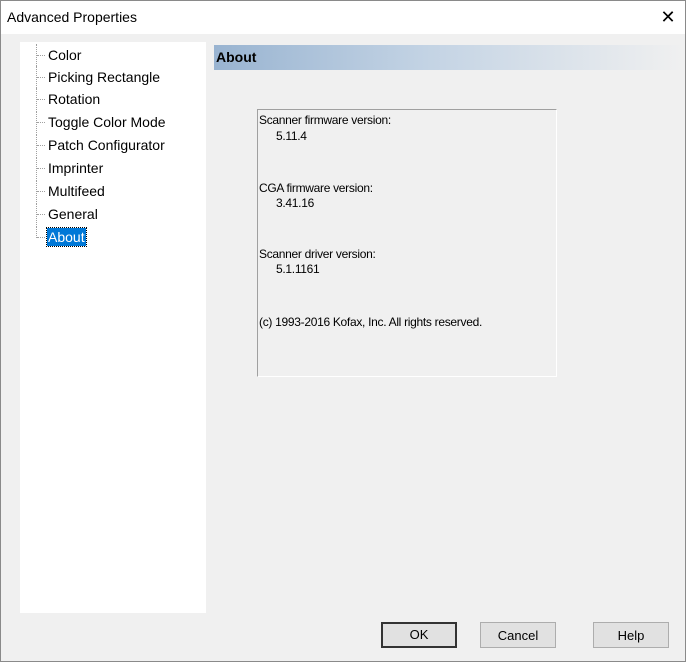 The height and width of the screenshot is (662, 686). What do you see at coordinates (76, 168) in the screenshot?
I see `tree-item-label: Imprinter` at bounding box center [76, 168].